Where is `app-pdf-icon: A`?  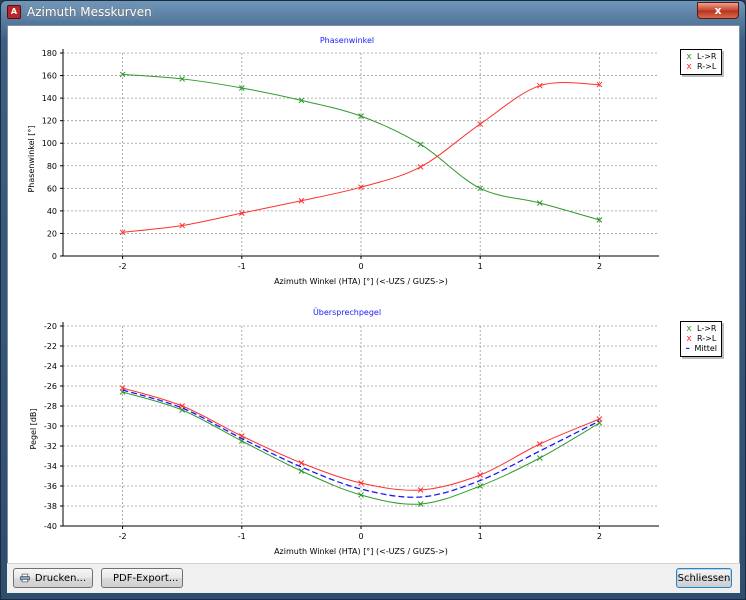
app-pdf-icon: A is located at coordinates (14, 12).